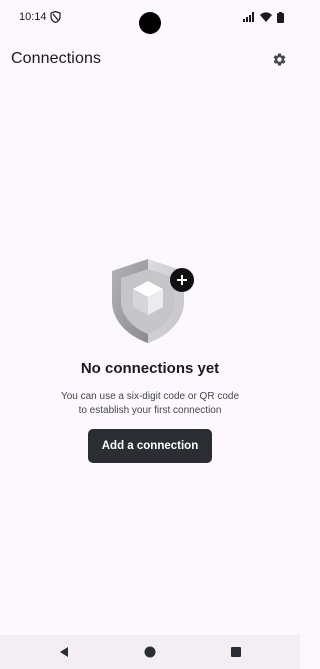 The height and width of the screenshot is (669, 320). I want to click on home-icon, so click(150, 652).